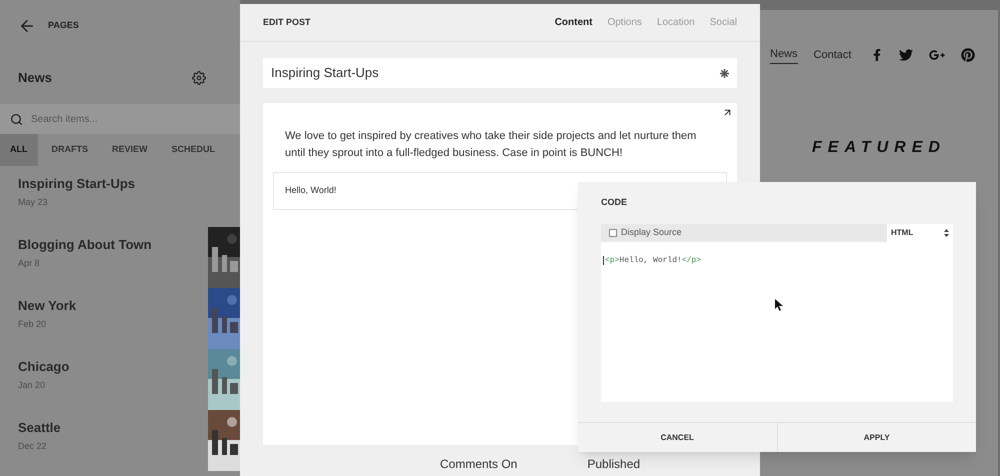 This screenshot has height=476, width=1000. I want to click on post-setting-label: Comments On, so click(479, 464).